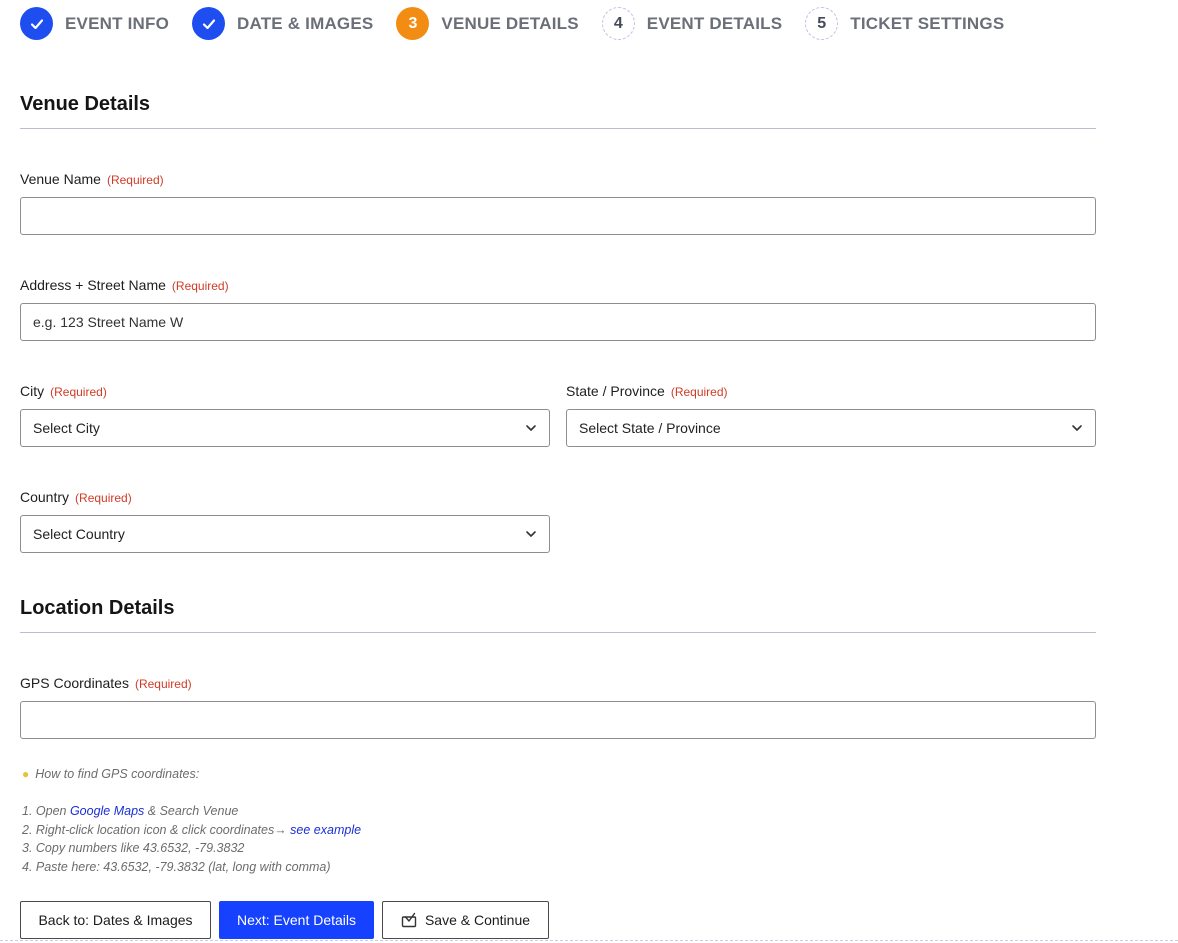 The height and width of the screenshot is (943, 1178). What do you see at coordinates (191, 811) in the screenshot?
I see `help-text: & Search Venue` at bounding box center [191, 811].